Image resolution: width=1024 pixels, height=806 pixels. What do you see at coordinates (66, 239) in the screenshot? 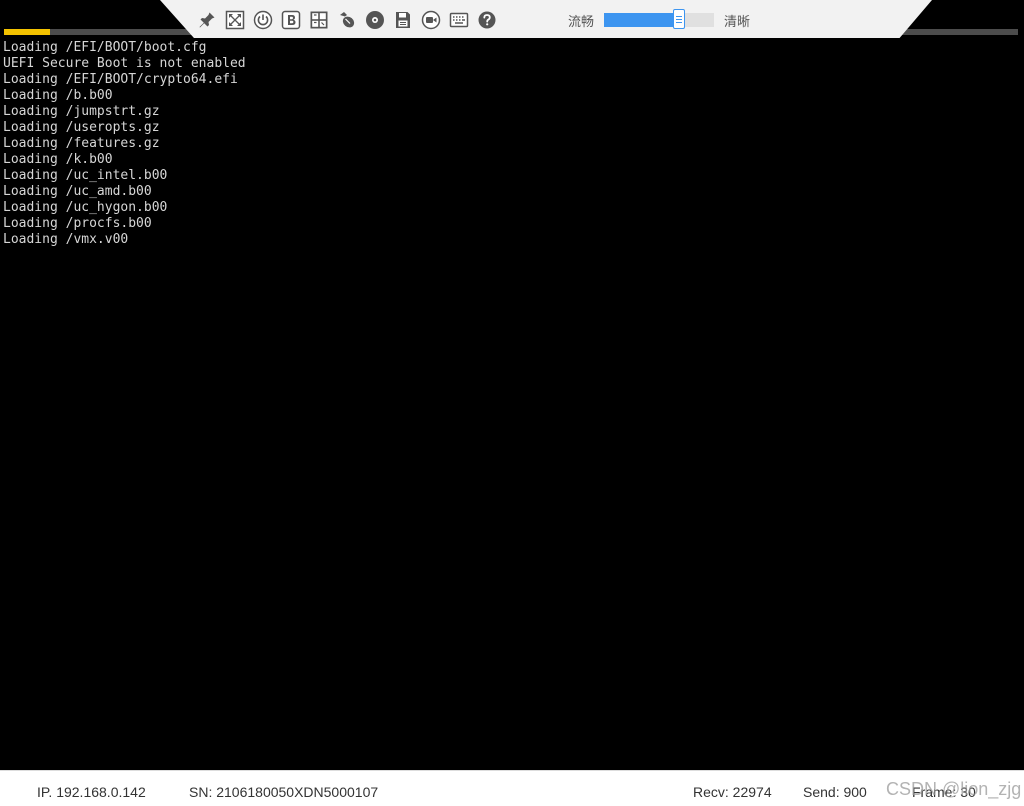
I see `boot-log-line: Loading /vmx.v00` at bounding box center [66, 239].